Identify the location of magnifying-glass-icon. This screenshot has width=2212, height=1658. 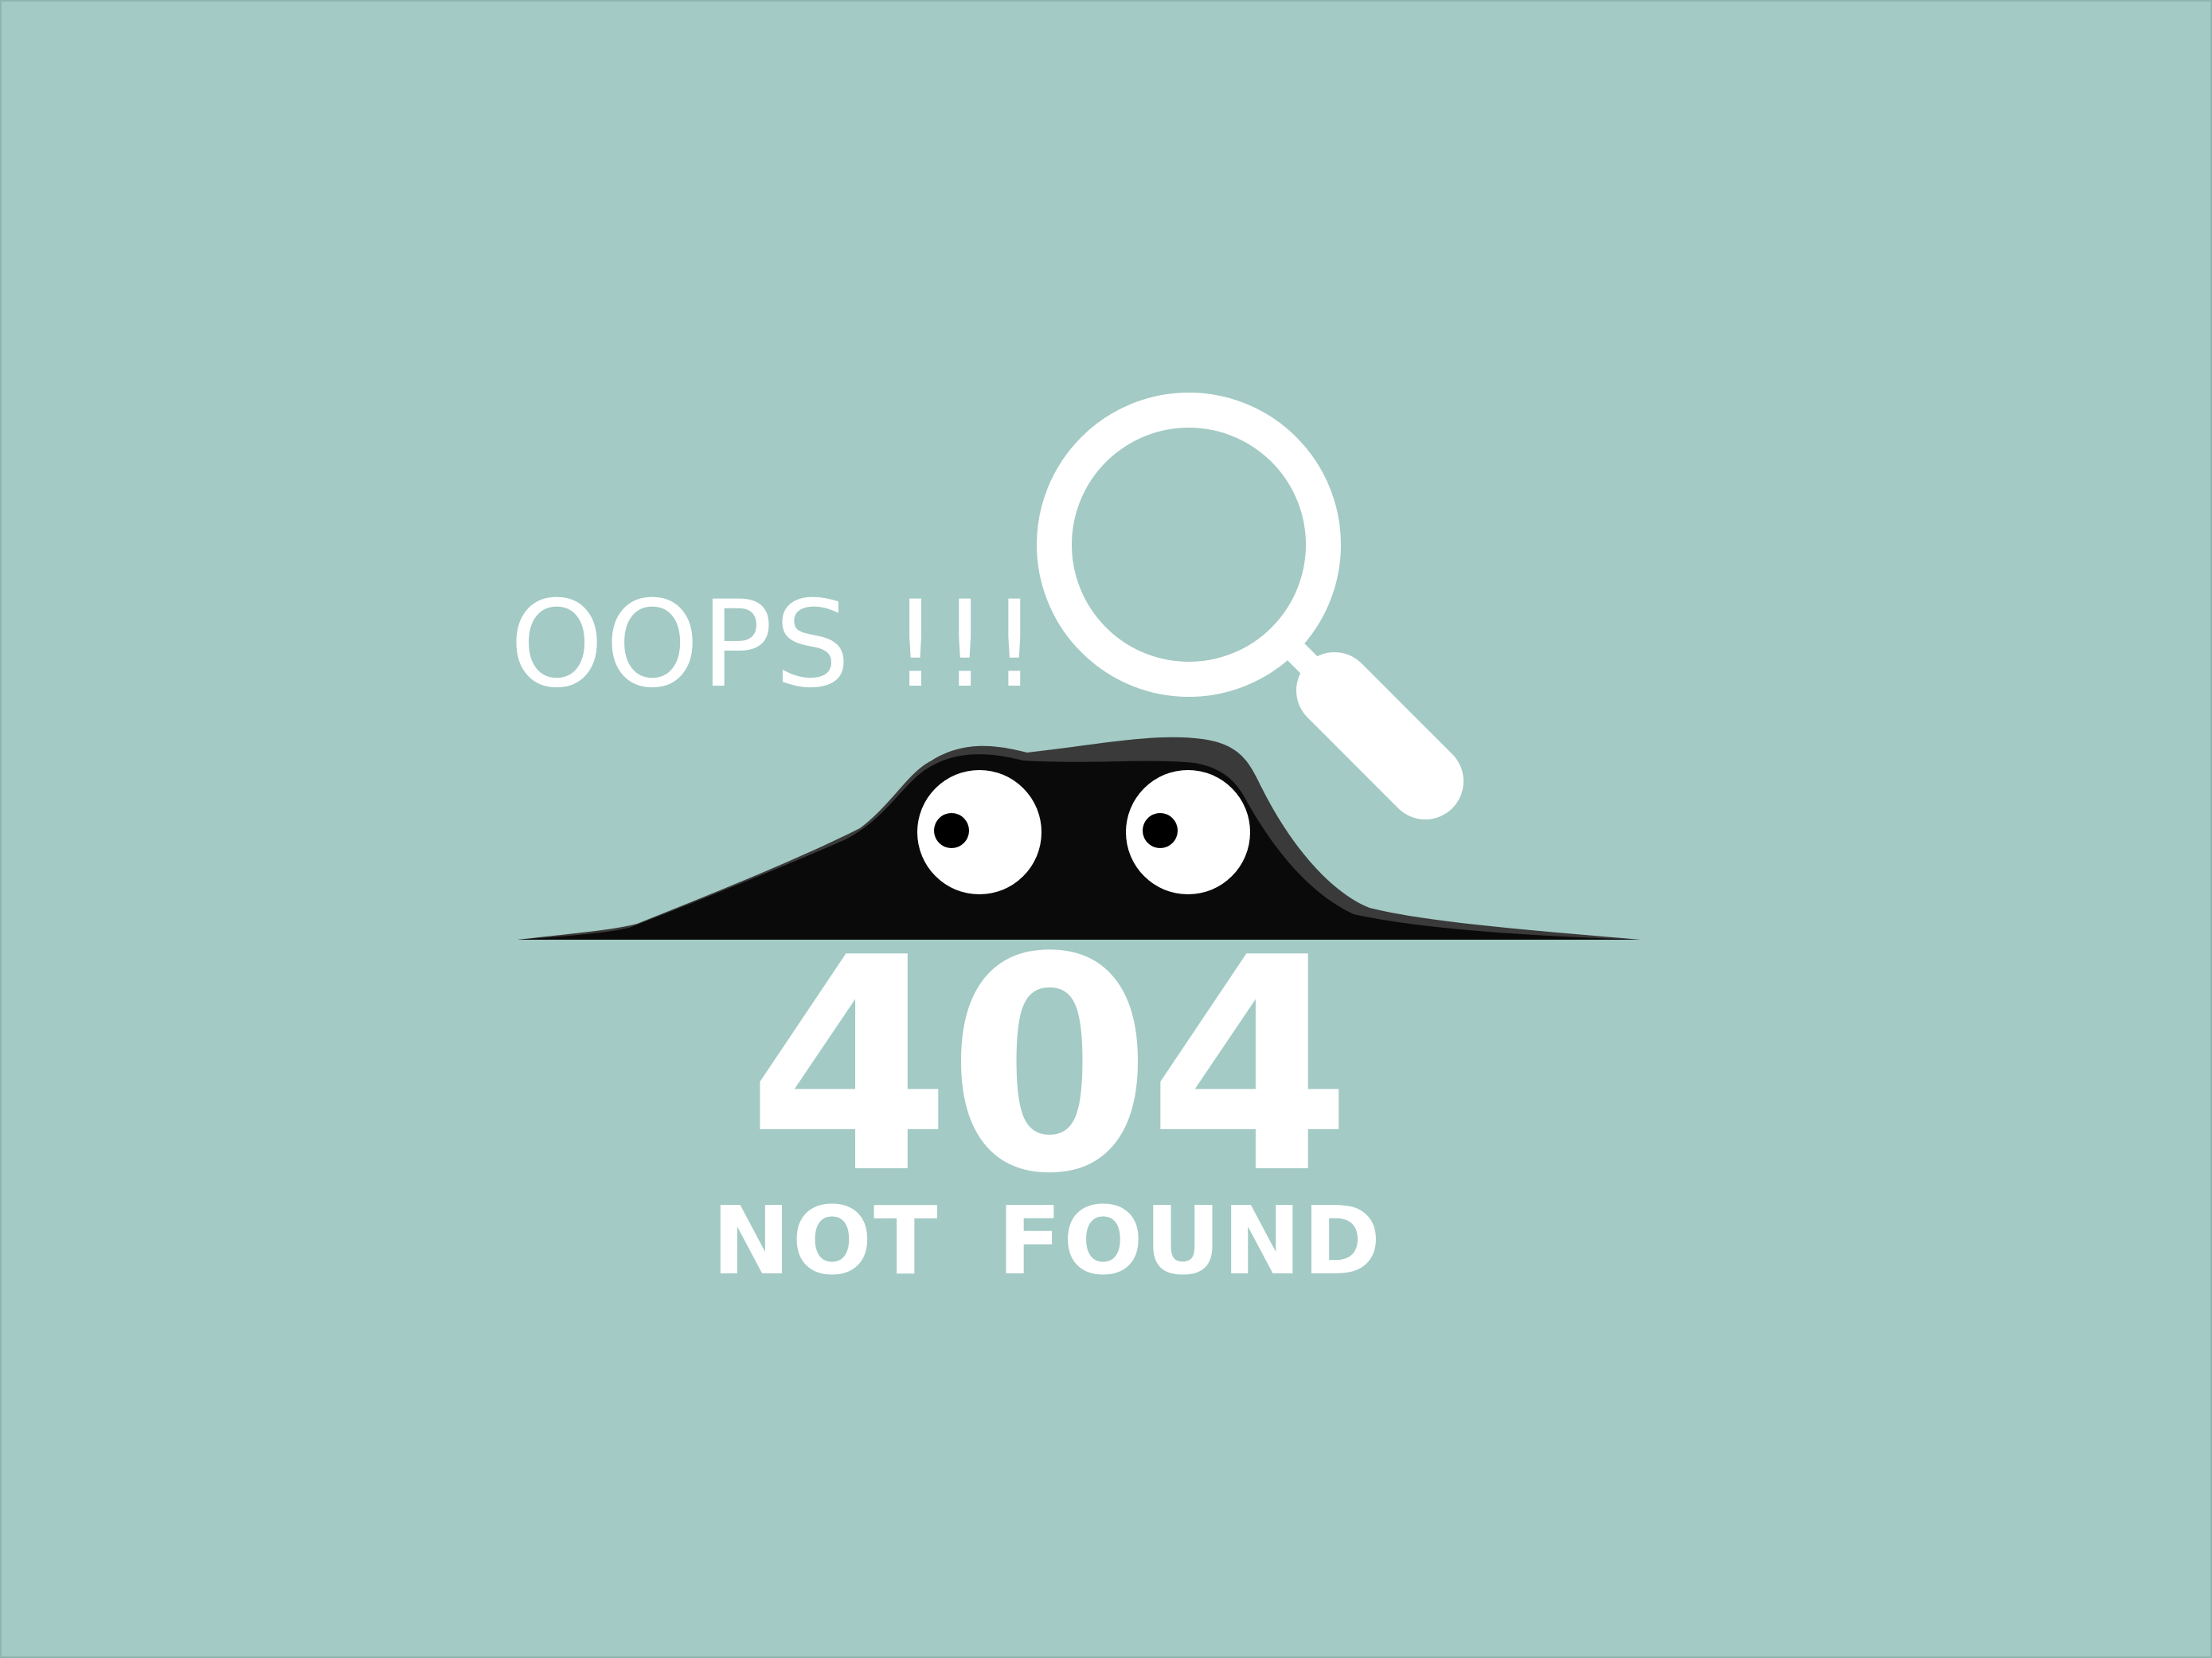
(1250, 606).